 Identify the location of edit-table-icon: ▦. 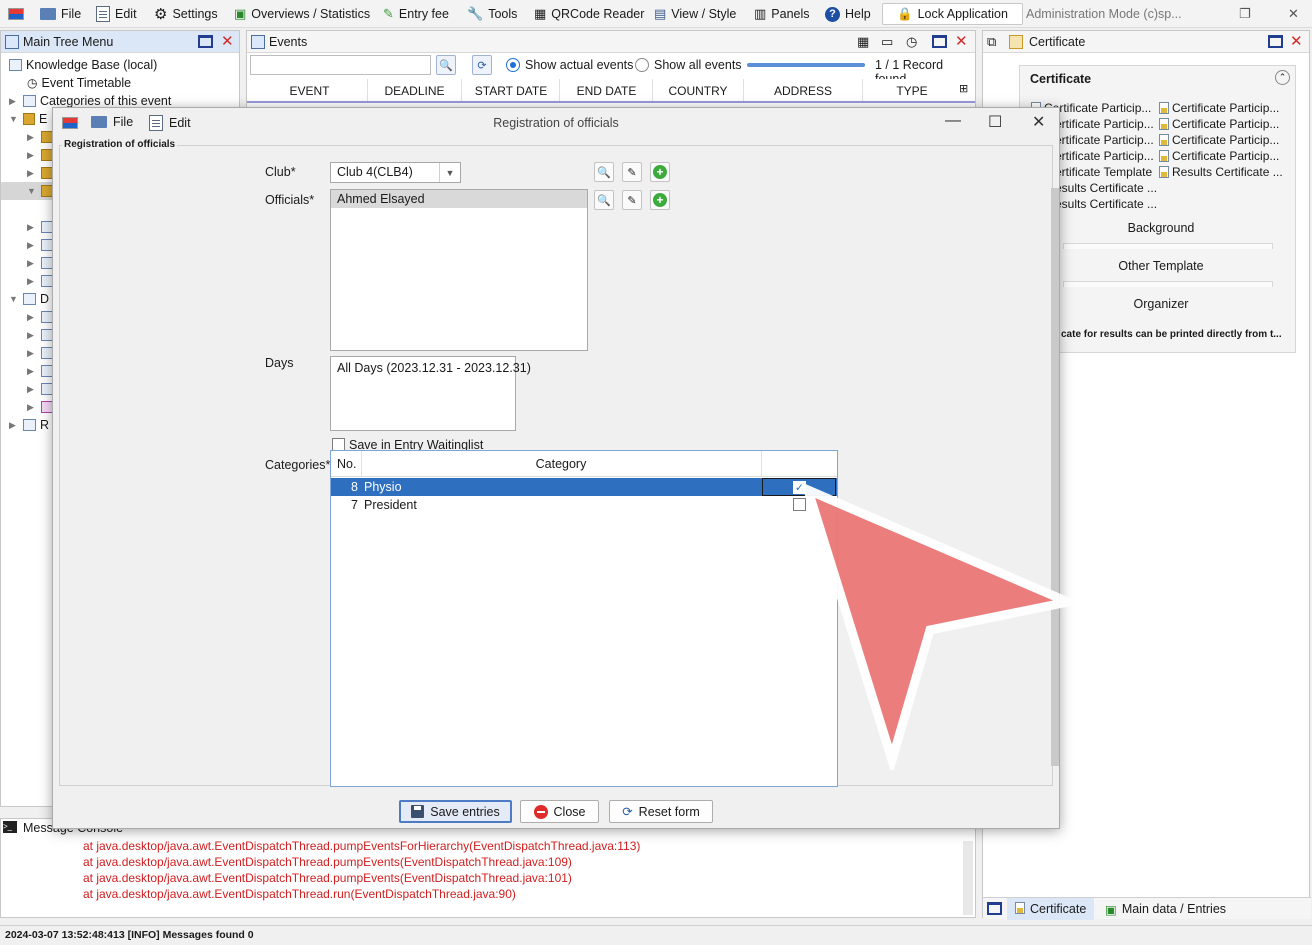
(863, 42).